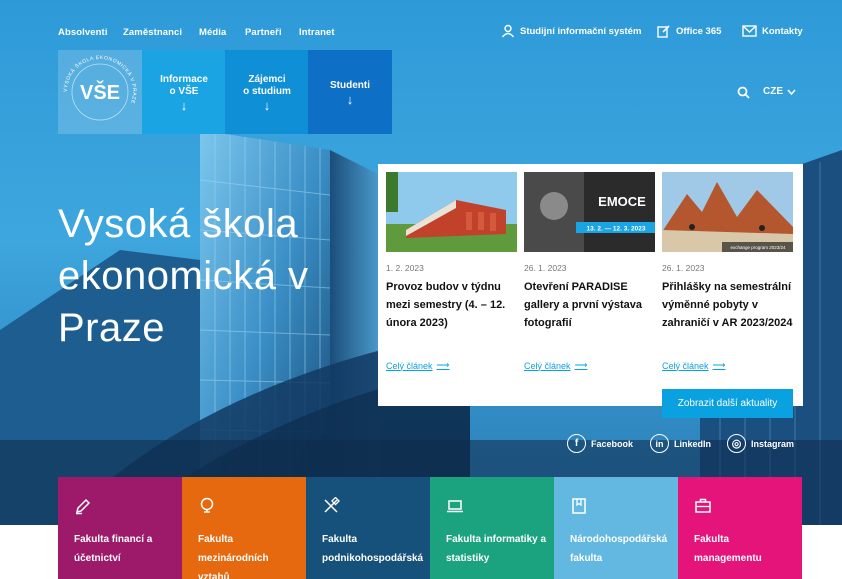  I want to click on pen-icon, so click(83, 506).